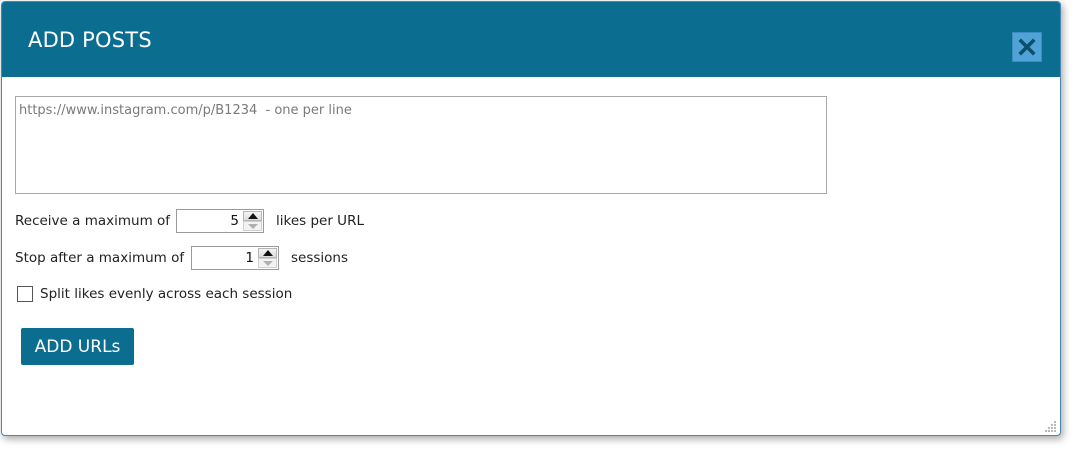  I want to click on sessions-suffix-label: sessions, so click(320, 258).